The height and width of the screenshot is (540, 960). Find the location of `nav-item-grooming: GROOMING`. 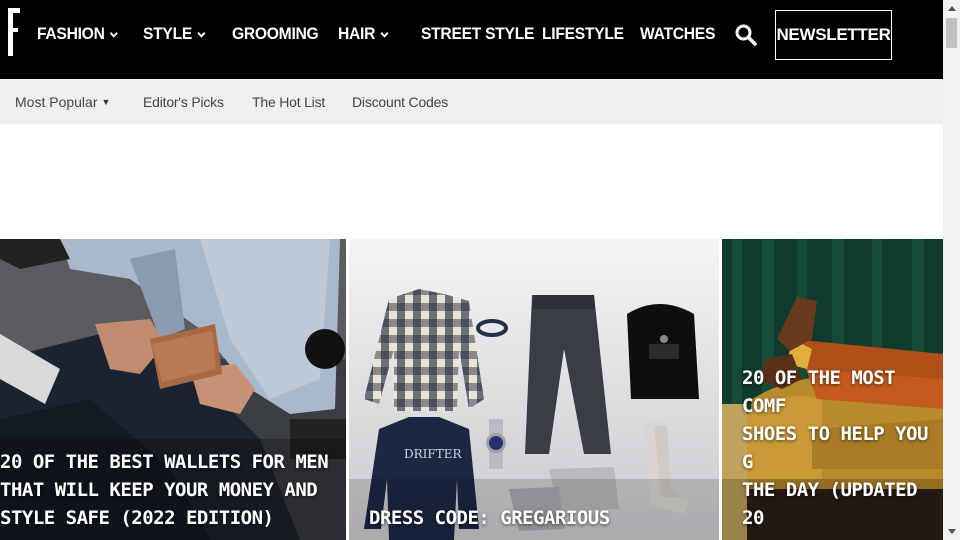

nav-item-grooming: GROOMING is located at coordinates (275, 34).